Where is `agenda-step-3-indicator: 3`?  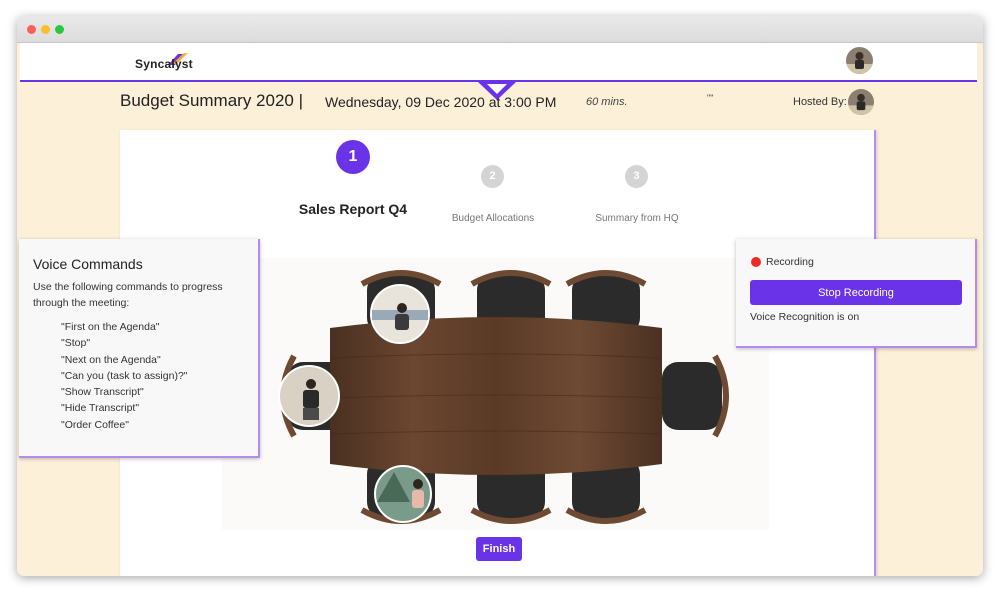 agenda-step-3-indicator: 3 is located at coordinates (636, 176).